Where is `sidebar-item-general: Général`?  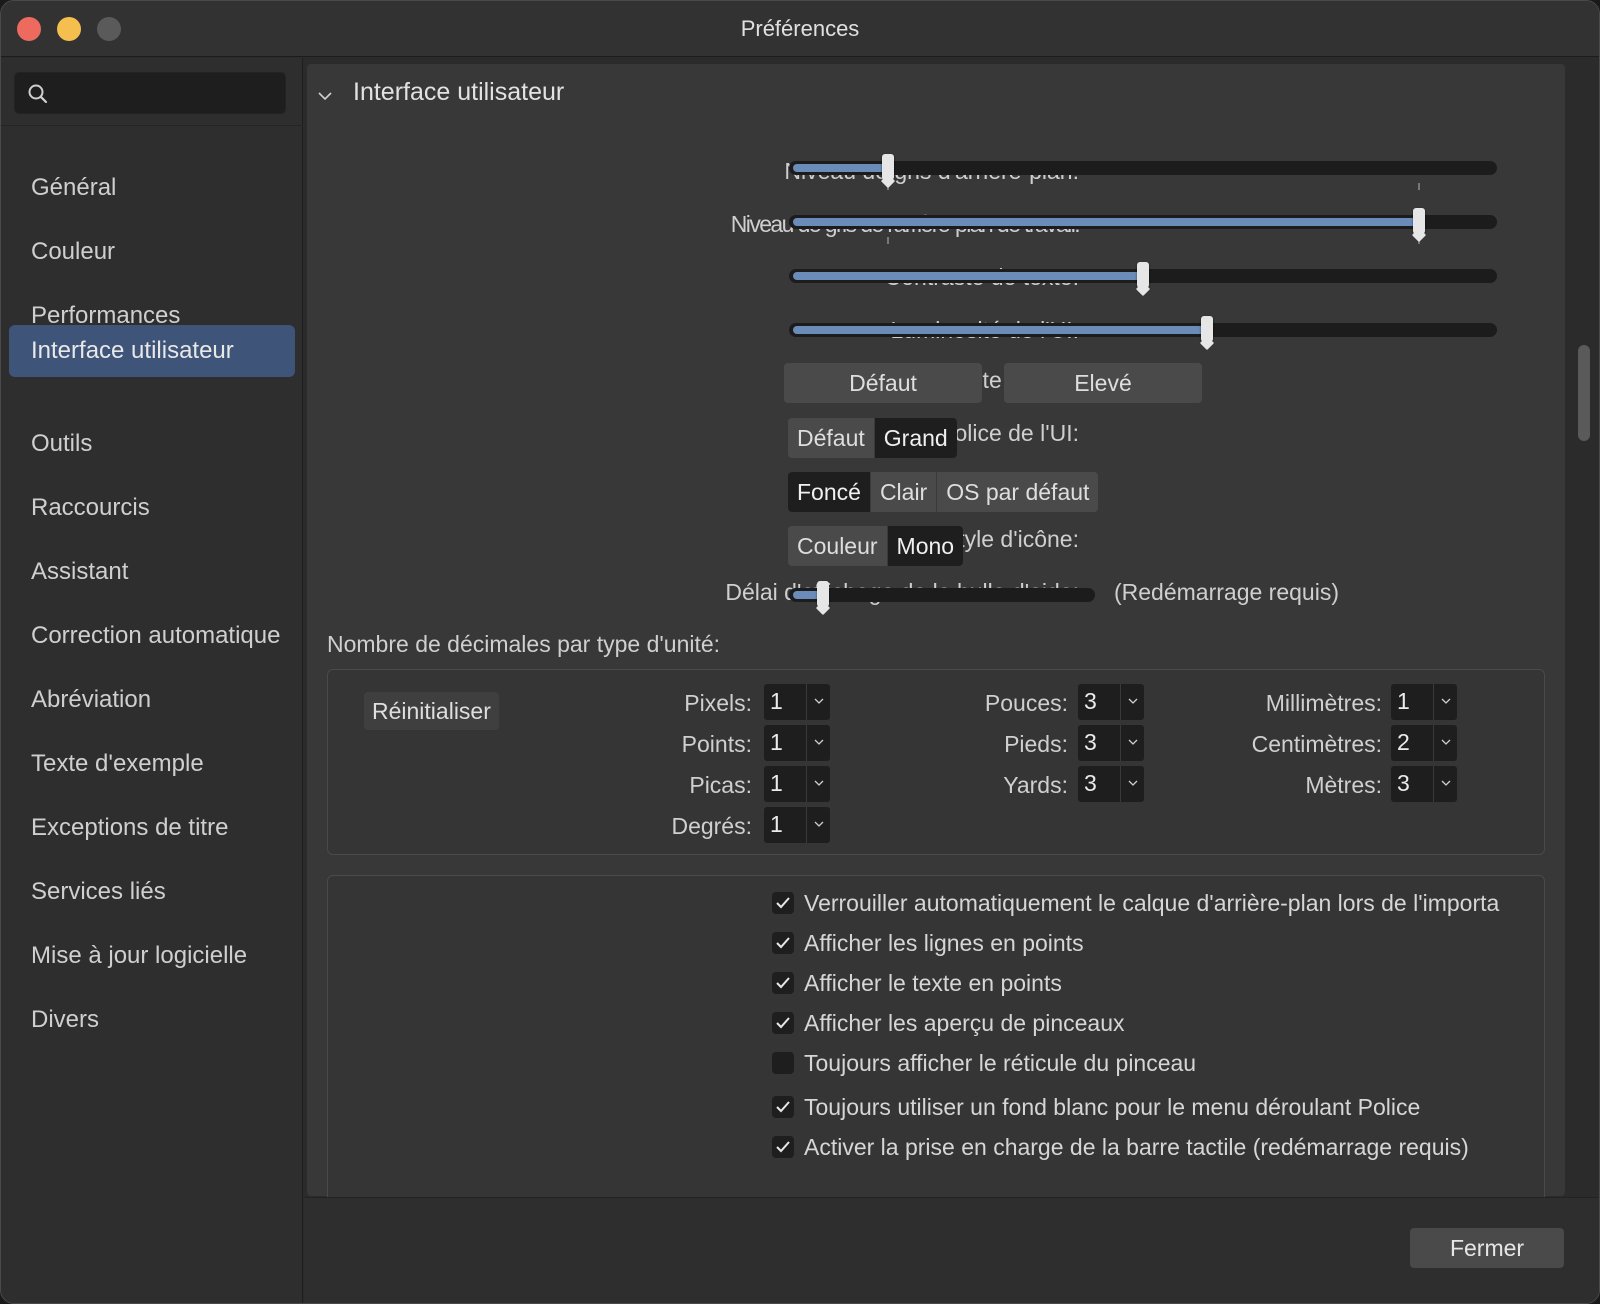 sidebar-item-general: Général is located at coordinates (152, 188).